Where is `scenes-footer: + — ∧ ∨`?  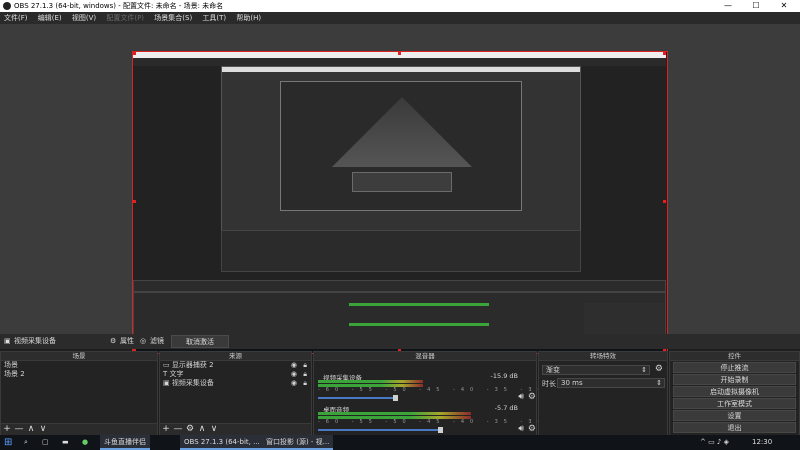 scenes-footer: + — ∧ ∨ is located at coordinates (79, 429).